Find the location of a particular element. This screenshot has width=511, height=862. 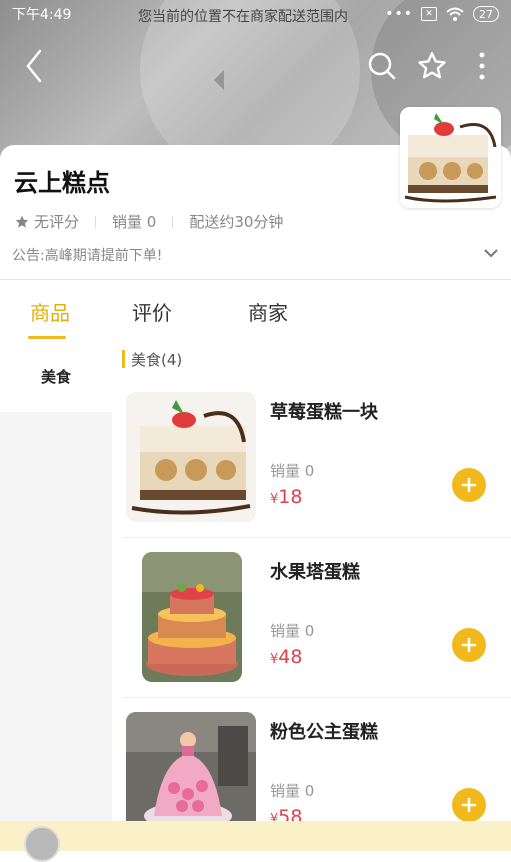

cake-slice-image is located at coordinates (191, 457).